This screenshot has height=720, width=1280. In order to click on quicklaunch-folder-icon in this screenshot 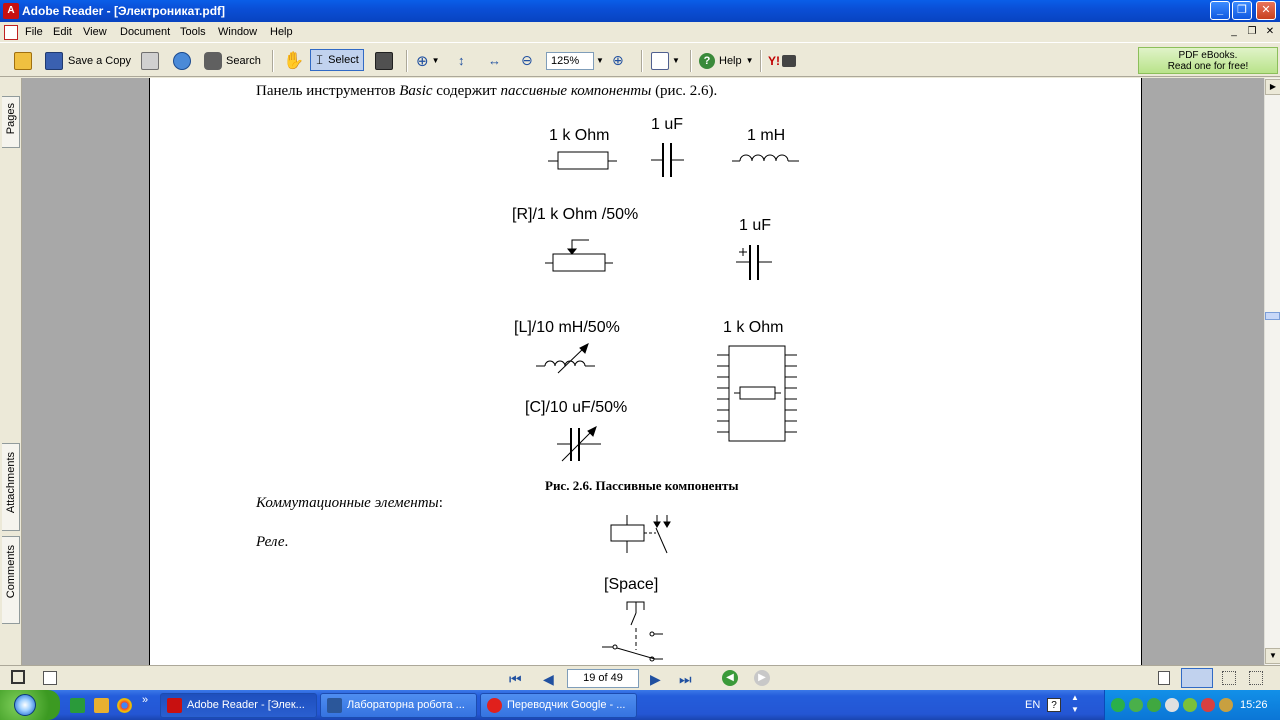, I will do `click(101, 705)`.